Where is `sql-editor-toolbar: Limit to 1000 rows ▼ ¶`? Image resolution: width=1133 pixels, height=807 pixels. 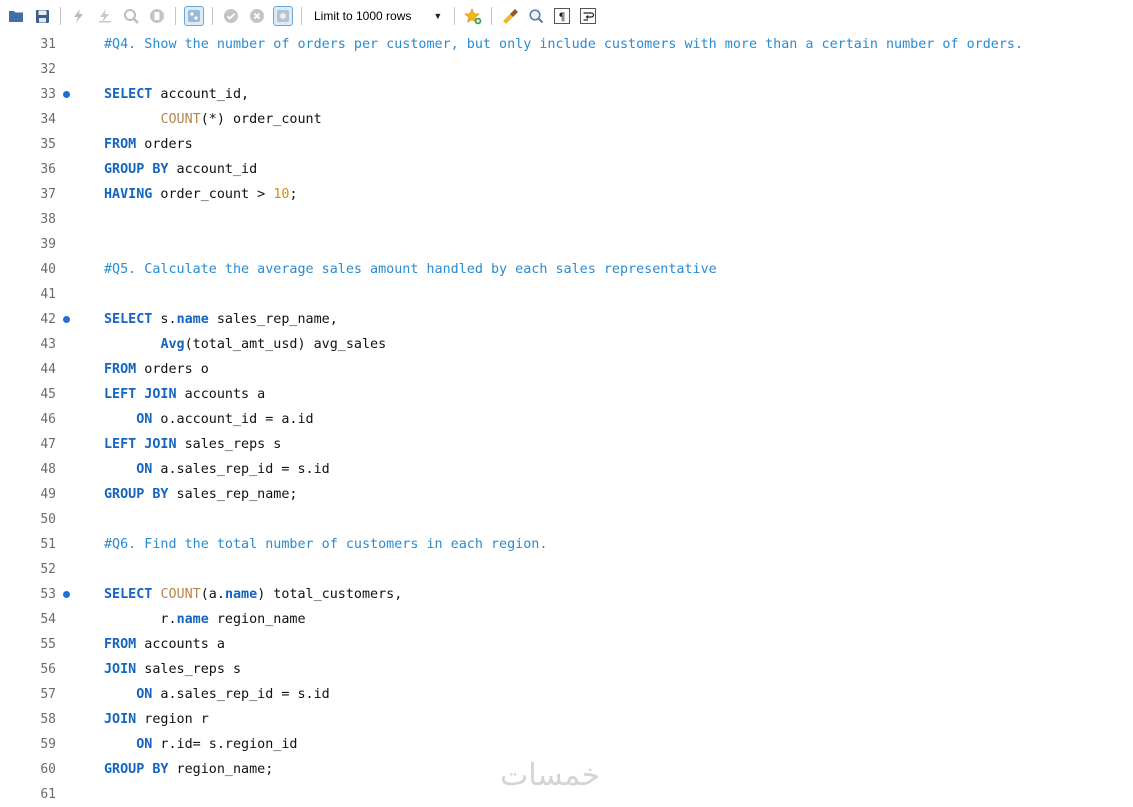 sql-editor-toolbar: Limit to 1000 rows ▼ ¶ is located at coordinates (566, 16).